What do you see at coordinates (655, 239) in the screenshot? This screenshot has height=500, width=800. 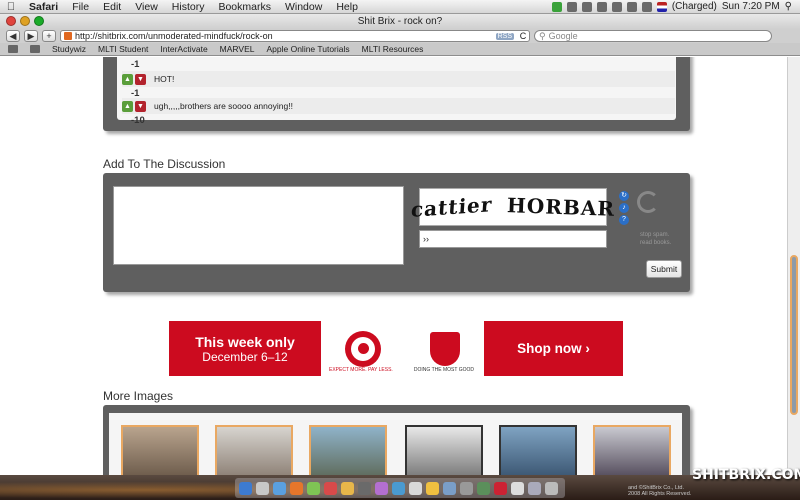 I see `captcha-tagline: stop spam. read books.` at bounding box center [655, 239].